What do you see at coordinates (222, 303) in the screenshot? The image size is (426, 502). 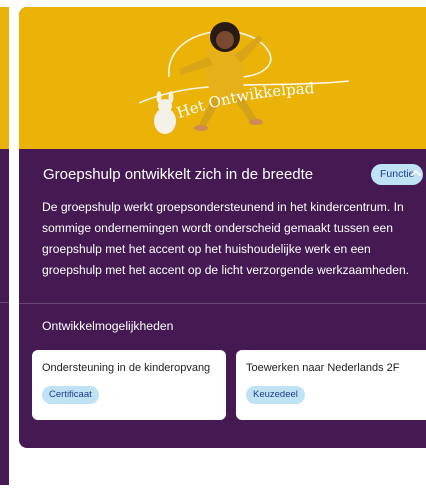 I see `divider` at bounding box center [222, 303].